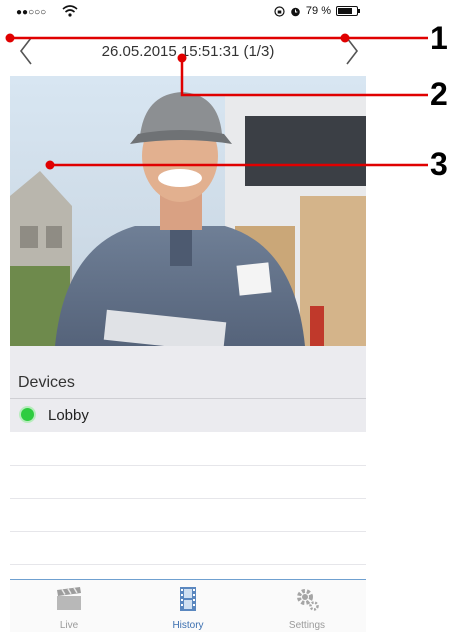 The height and width of the screenshot is (632, 473). Describe the element at coordinates (46, 382) in the screenshot. I see `devices-header: Devices` at that location.